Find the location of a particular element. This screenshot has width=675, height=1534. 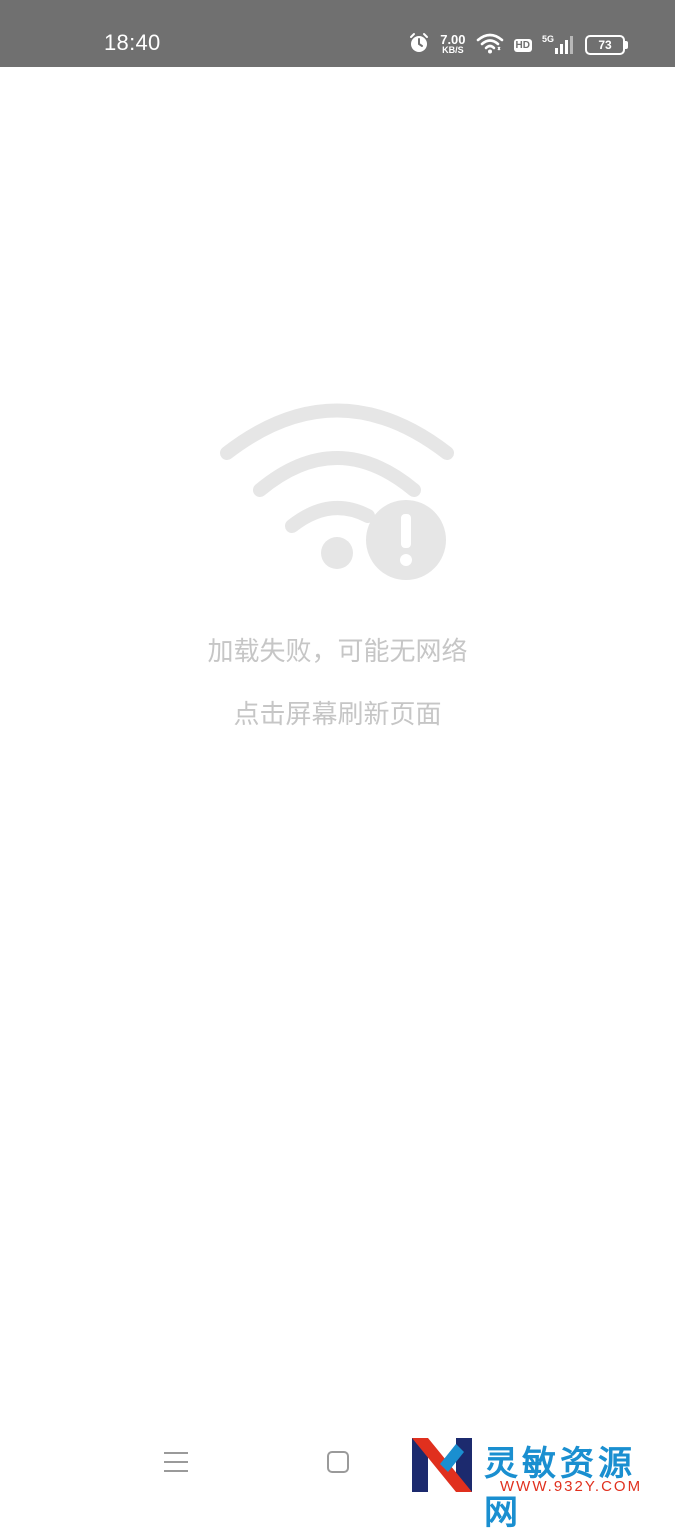

battery-icon: 73 is located at coordinates (606, 45).